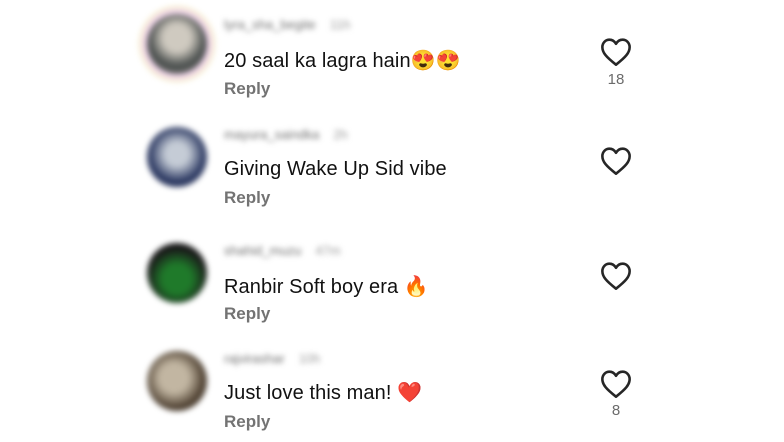 This screenshot has width=784, height=442. I want to click on username-text: rajvirashar, so click(254, 358).